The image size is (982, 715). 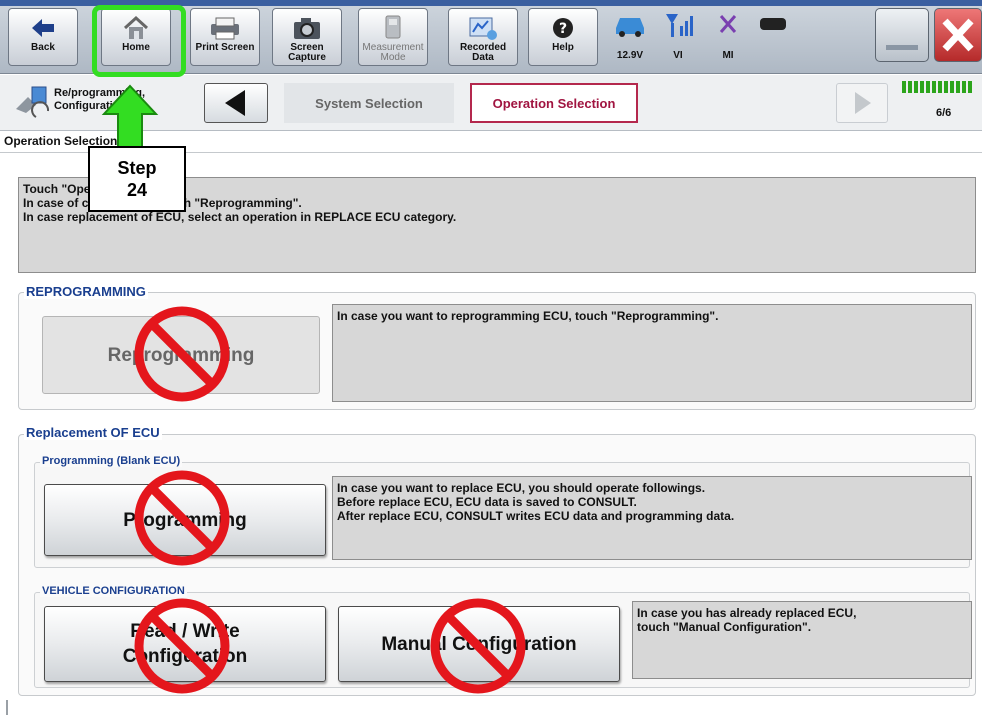 I want to click on description-line: In case you has already replaced ECU,, so click(x=747, y=613).